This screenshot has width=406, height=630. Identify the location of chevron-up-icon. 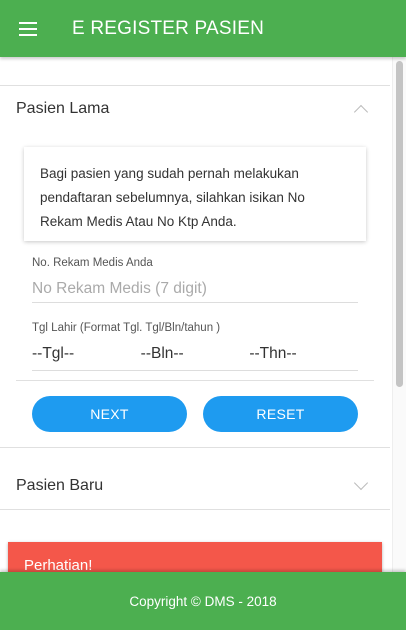
(361, 112).